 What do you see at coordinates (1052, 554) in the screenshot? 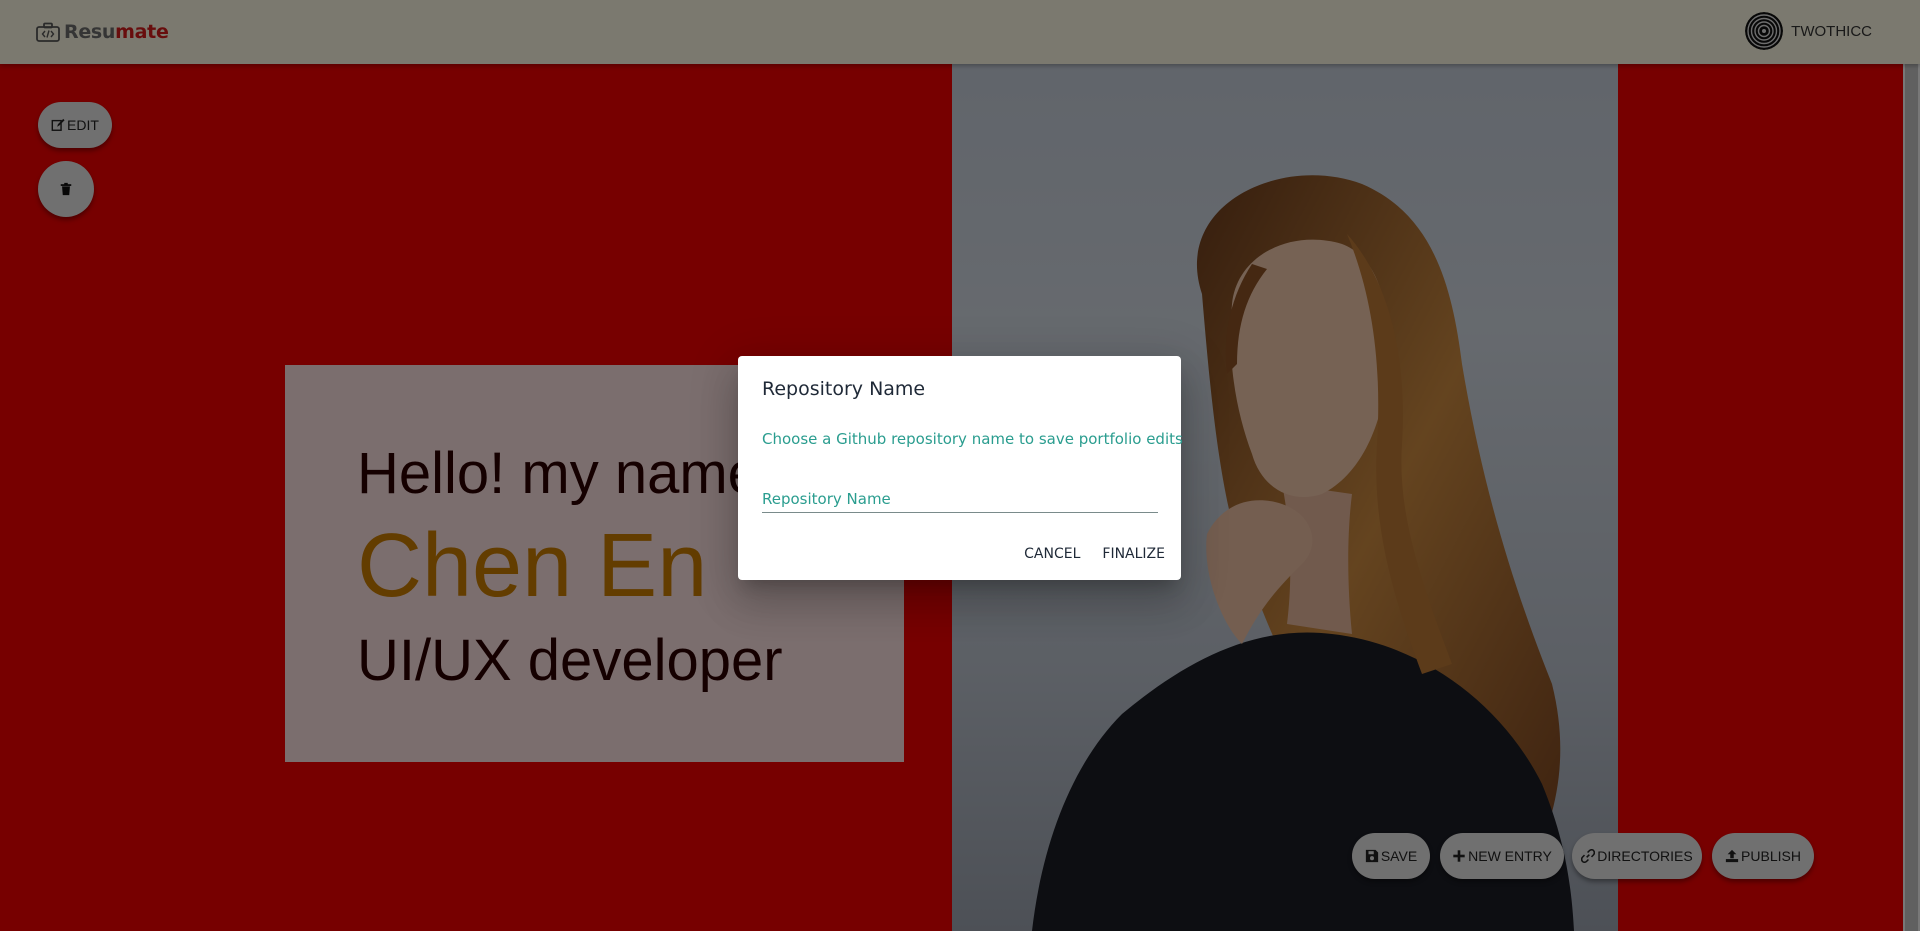
I see `cancel-button: CANCEL` at bounding box center [1052, 554].